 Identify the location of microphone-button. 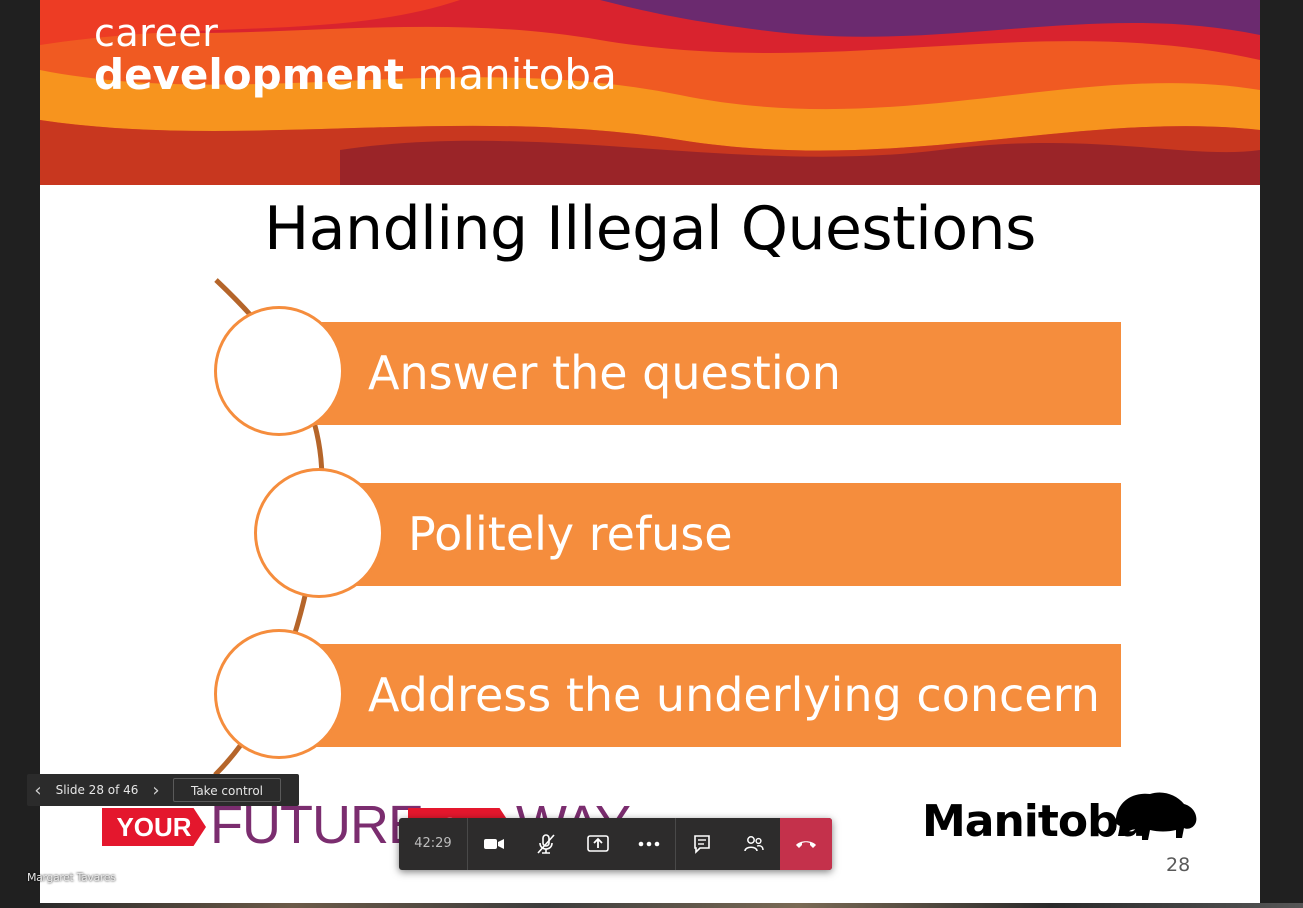
(546, 844).